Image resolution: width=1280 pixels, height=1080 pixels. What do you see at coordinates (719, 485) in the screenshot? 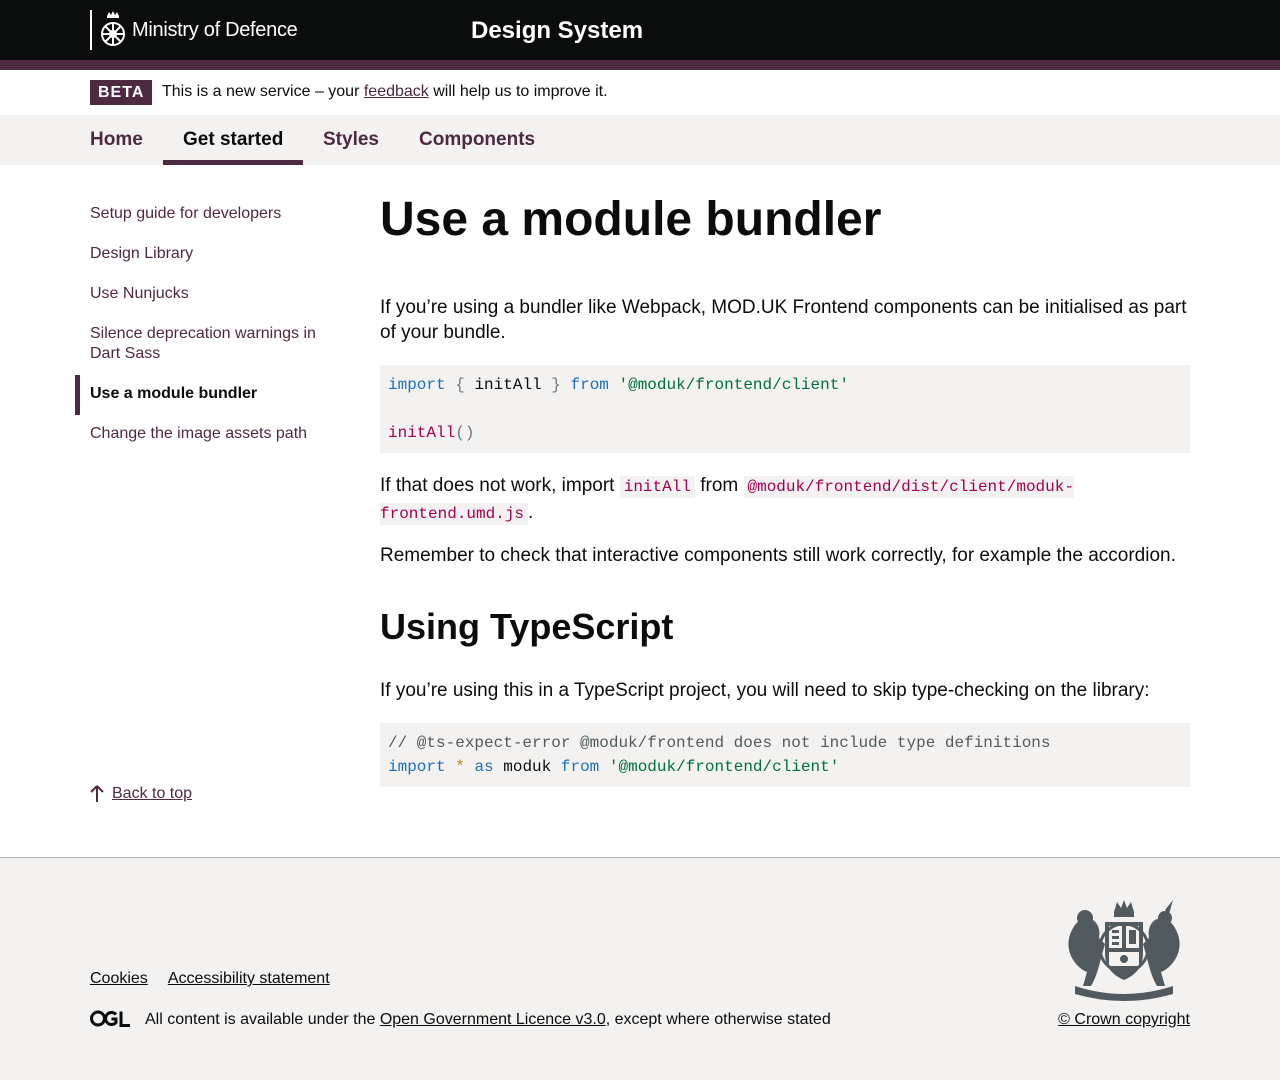
I see `fallback-text: from` at bounding box center [719, 485].